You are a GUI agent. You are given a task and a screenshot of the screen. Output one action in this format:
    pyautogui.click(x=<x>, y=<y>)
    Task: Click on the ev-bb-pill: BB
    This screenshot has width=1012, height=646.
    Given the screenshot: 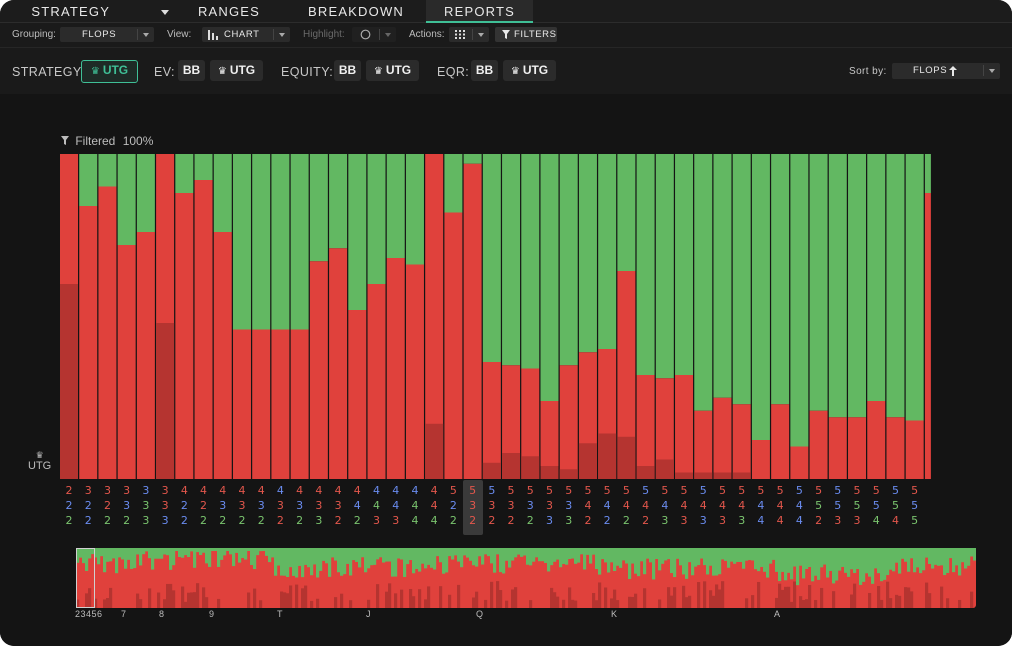 What is the action you would take?
    pyautogui.click(x=191, y=70)
    